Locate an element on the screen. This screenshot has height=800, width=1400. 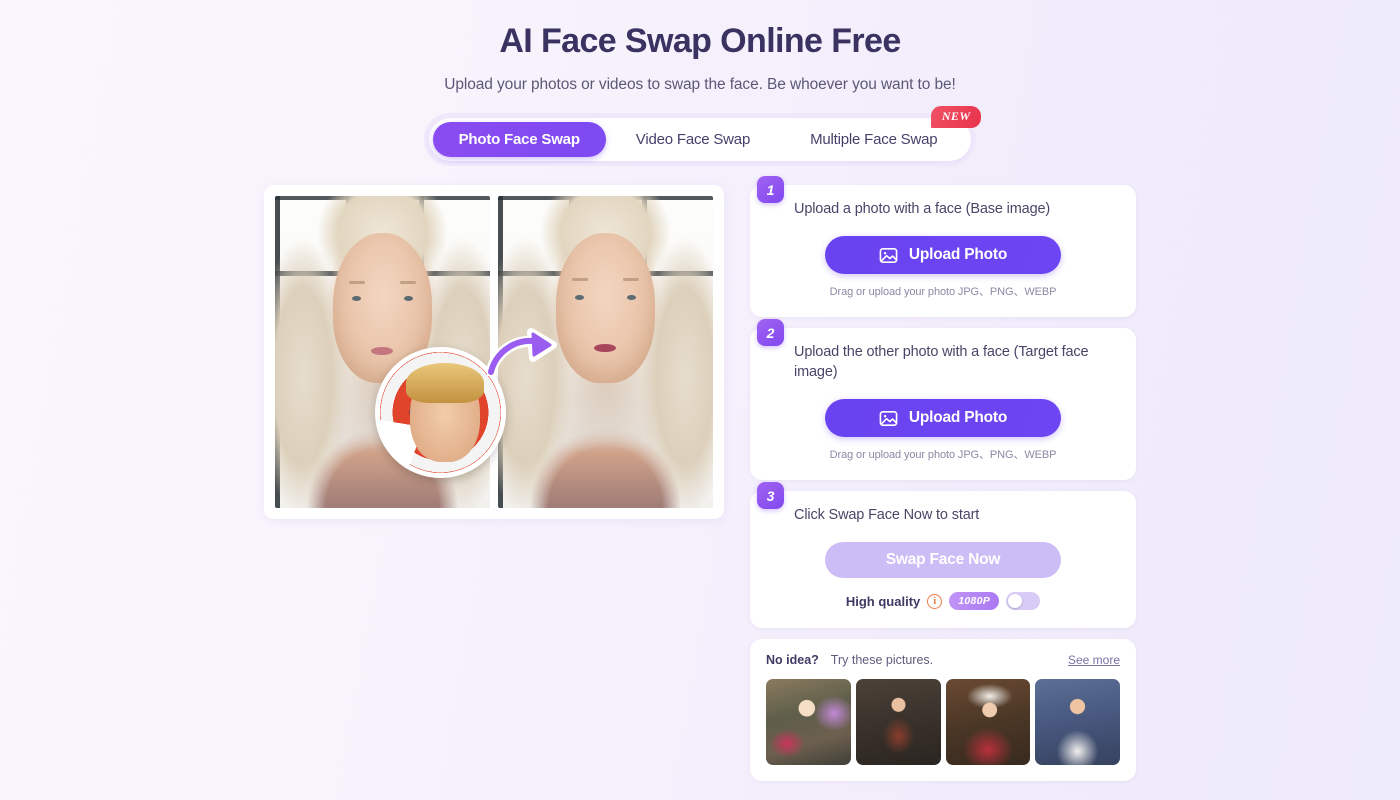
page-title: AI Face Swap Online Free is located at coordinates (700, 41).